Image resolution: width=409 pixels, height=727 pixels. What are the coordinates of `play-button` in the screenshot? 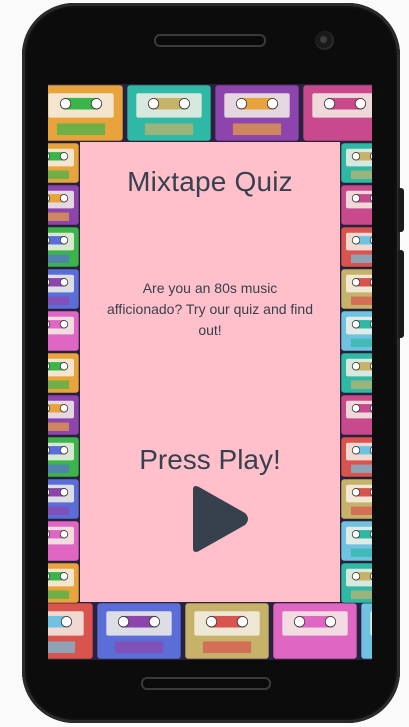 It's located at (218, 519).